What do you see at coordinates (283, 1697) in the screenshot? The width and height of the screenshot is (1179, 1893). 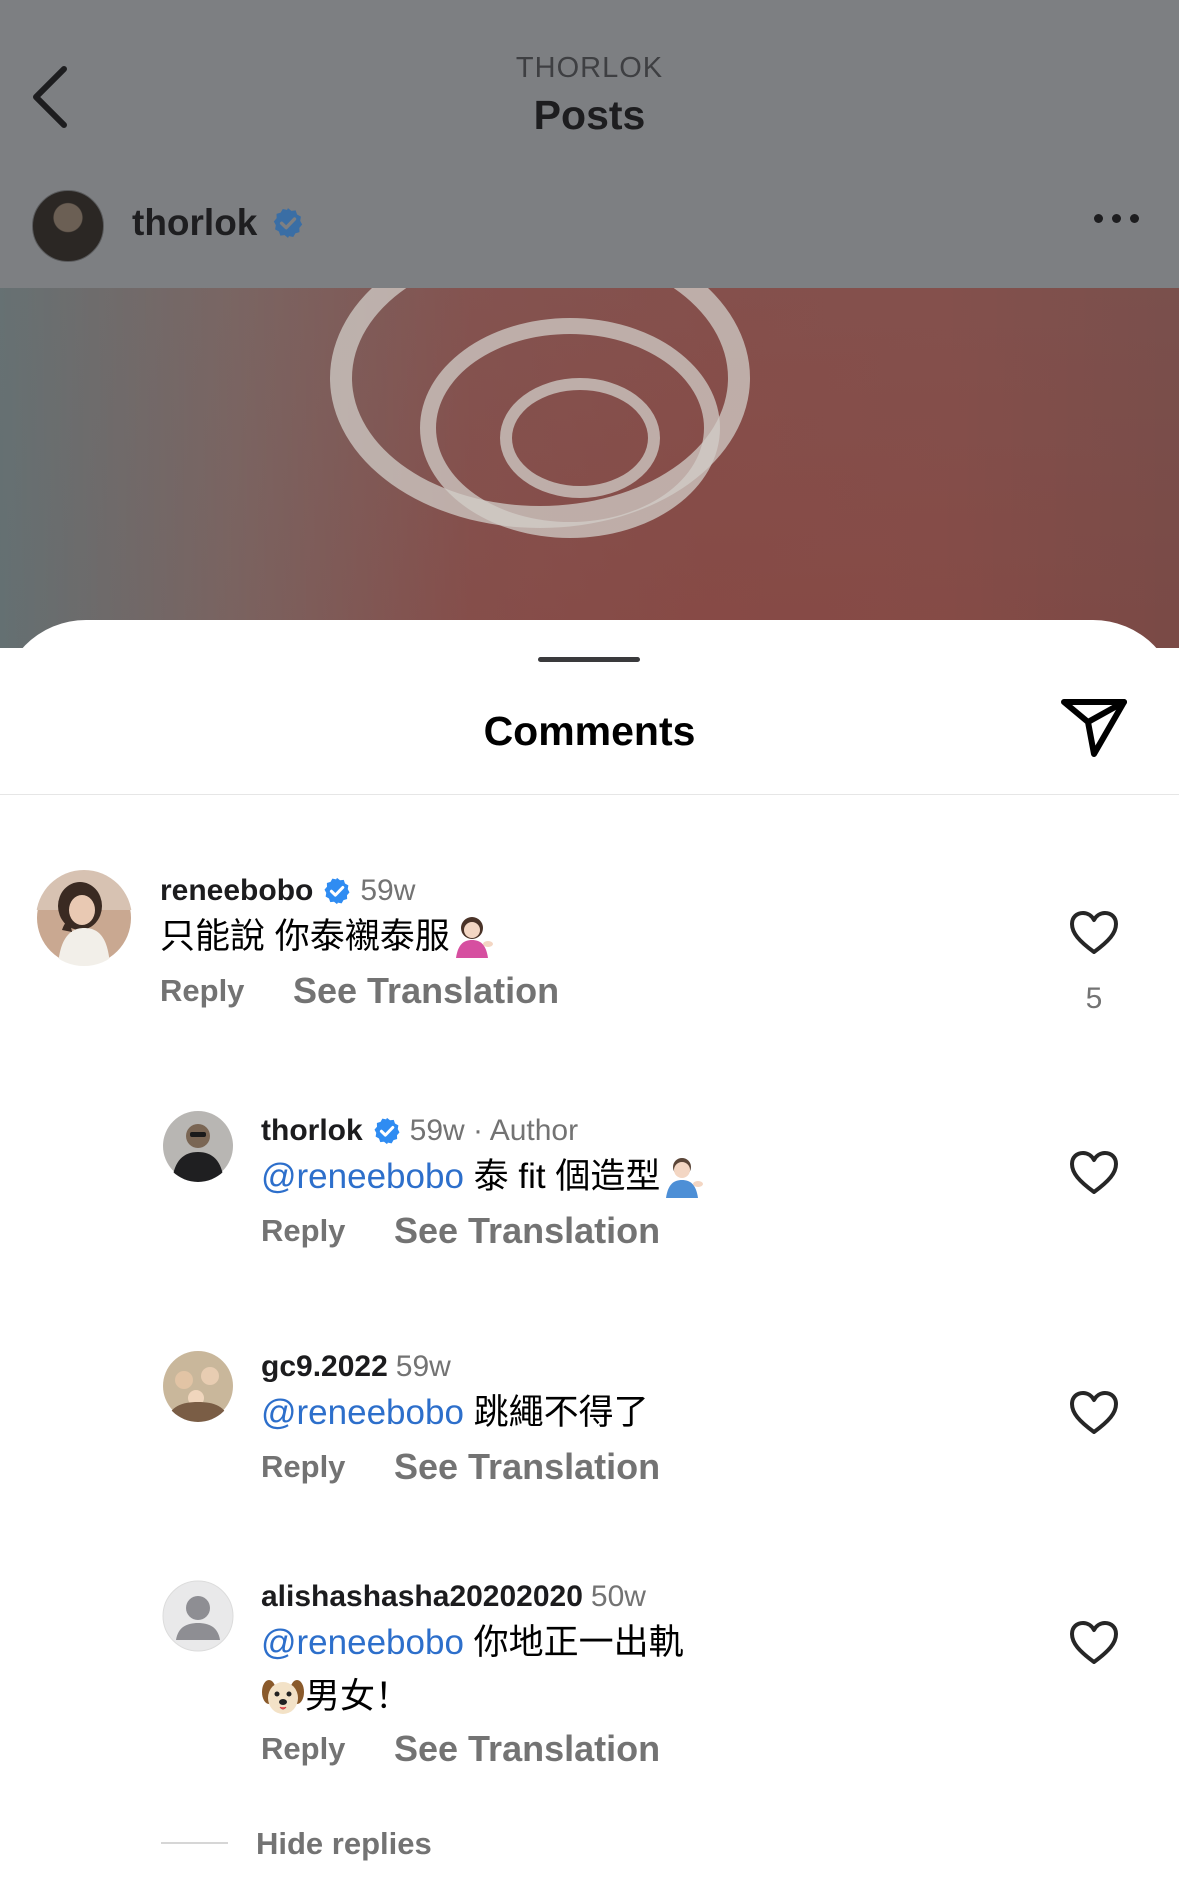 I see `dog-face-emoji-icon` at bounding box center [283, 1697].